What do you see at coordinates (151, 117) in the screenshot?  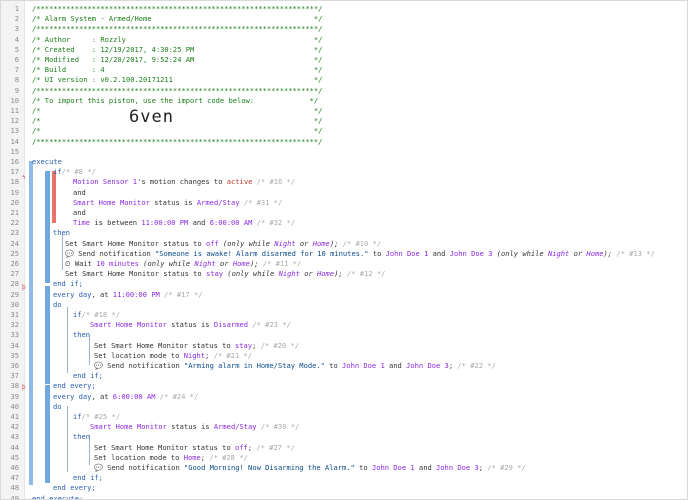 I see `import-code: 6ven` at bounding box center [151, 117].